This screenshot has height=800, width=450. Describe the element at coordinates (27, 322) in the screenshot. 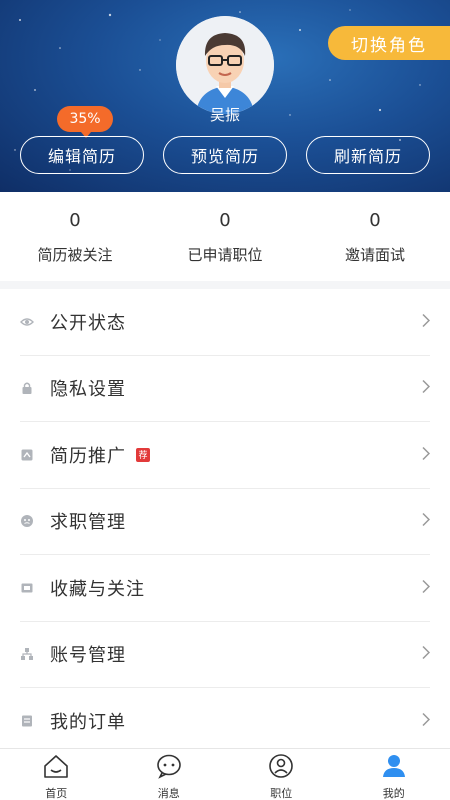

I see `eye-icon` at that location.